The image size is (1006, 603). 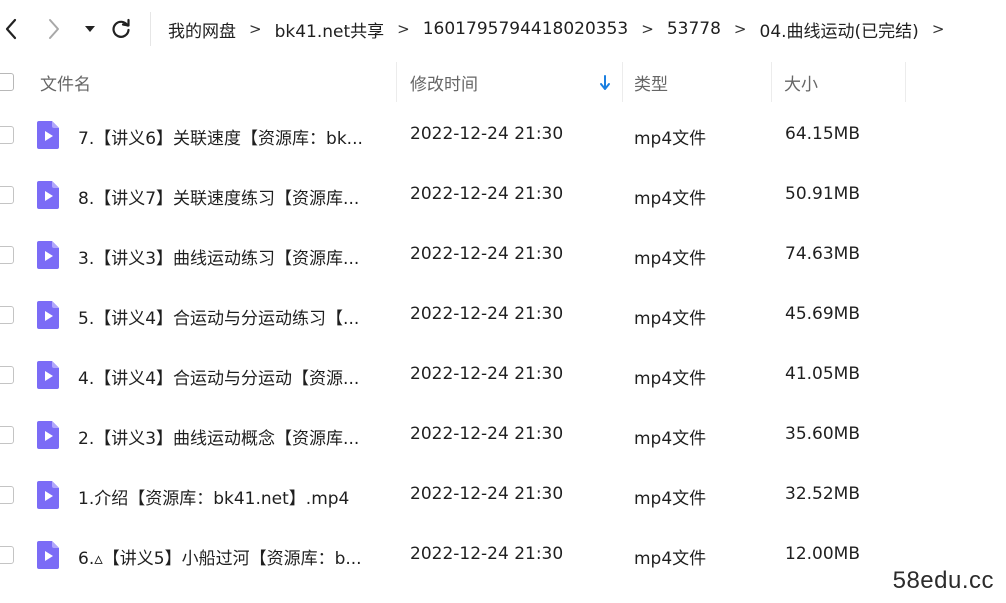 What do you see at coordinates (7, 82) in the screenshot?
I see `select-all-checkbox` at bounding box center [7, 82].